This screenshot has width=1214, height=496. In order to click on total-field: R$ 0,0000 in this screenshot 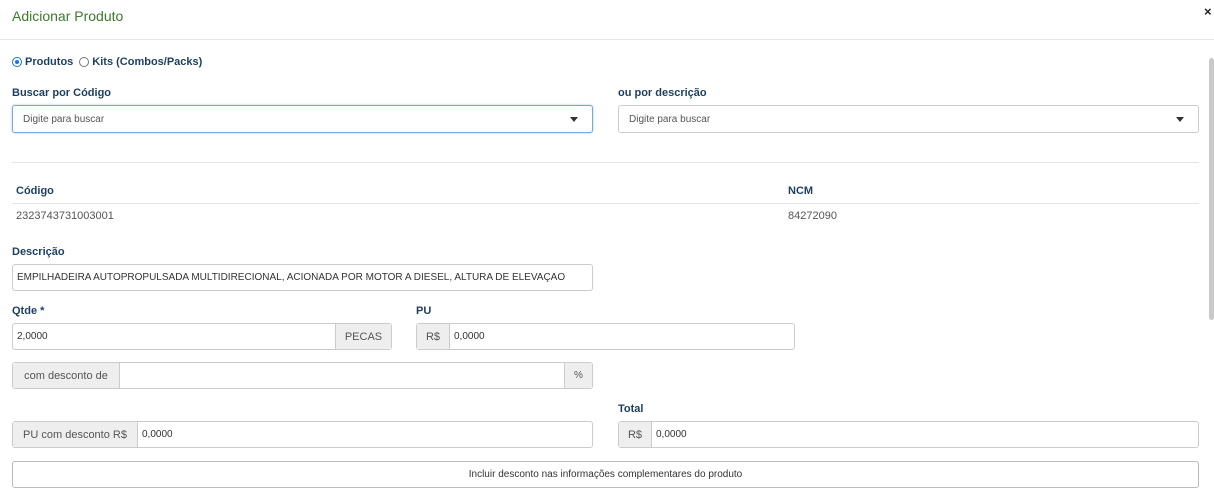, I will do `click(908, 434)`.